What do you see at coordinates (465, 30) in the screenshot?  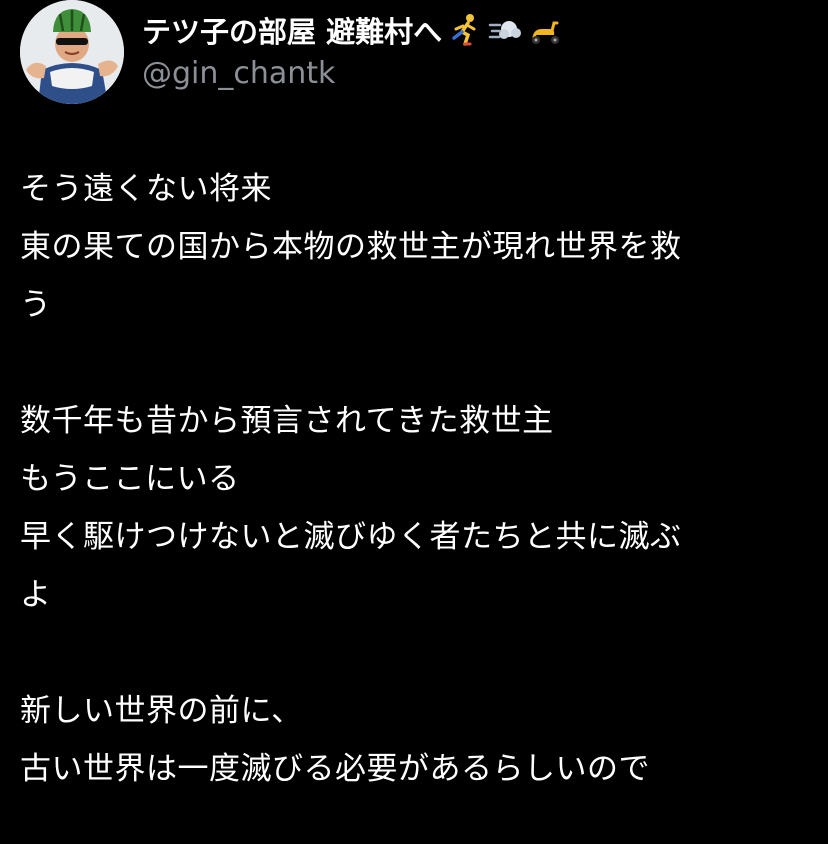 I see `running-person-icon` at bounding box center [465, 30].